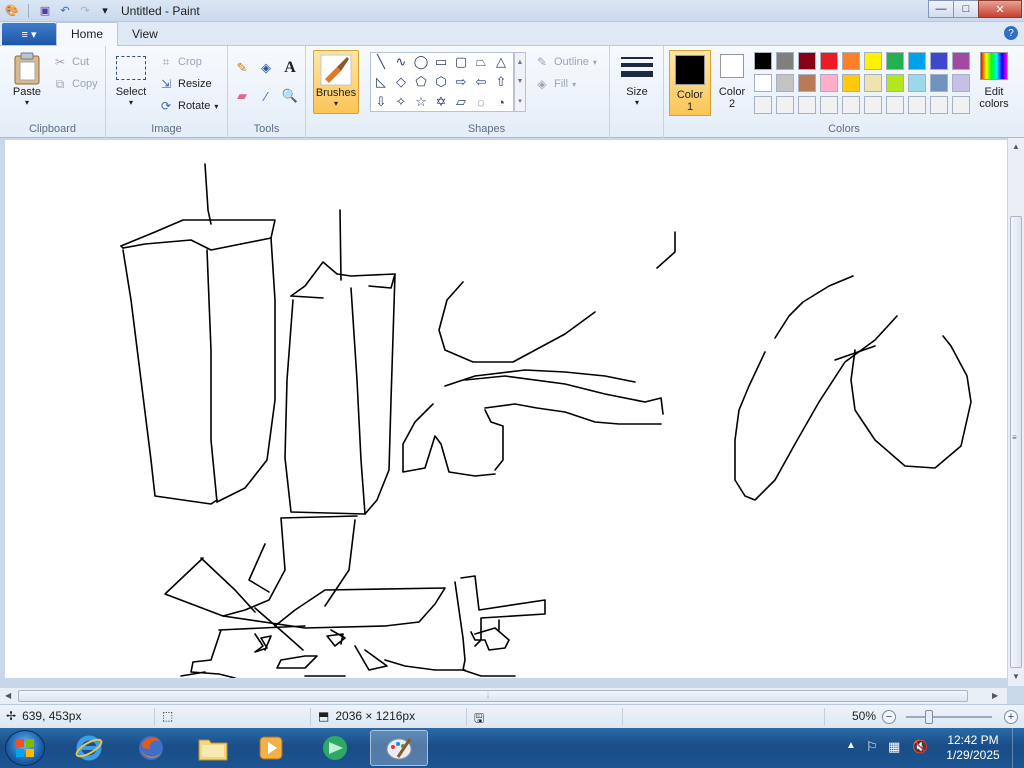  I want to click on fill-button: ◈ Fill ▾, so click(555, 84).